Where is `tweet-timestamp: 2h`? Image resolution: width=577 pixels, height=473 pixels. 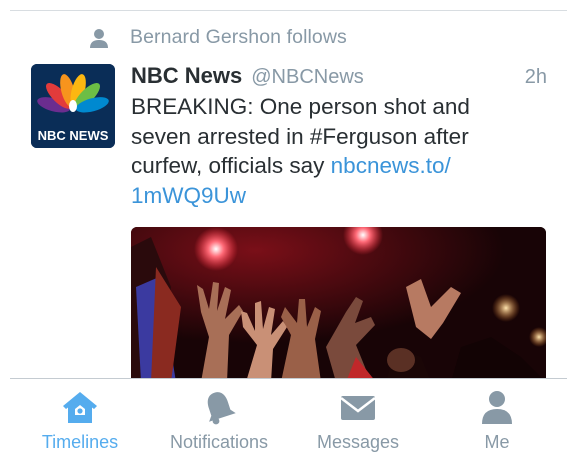
tweet-timestamp: 2h is located at coordinates (535, 77).